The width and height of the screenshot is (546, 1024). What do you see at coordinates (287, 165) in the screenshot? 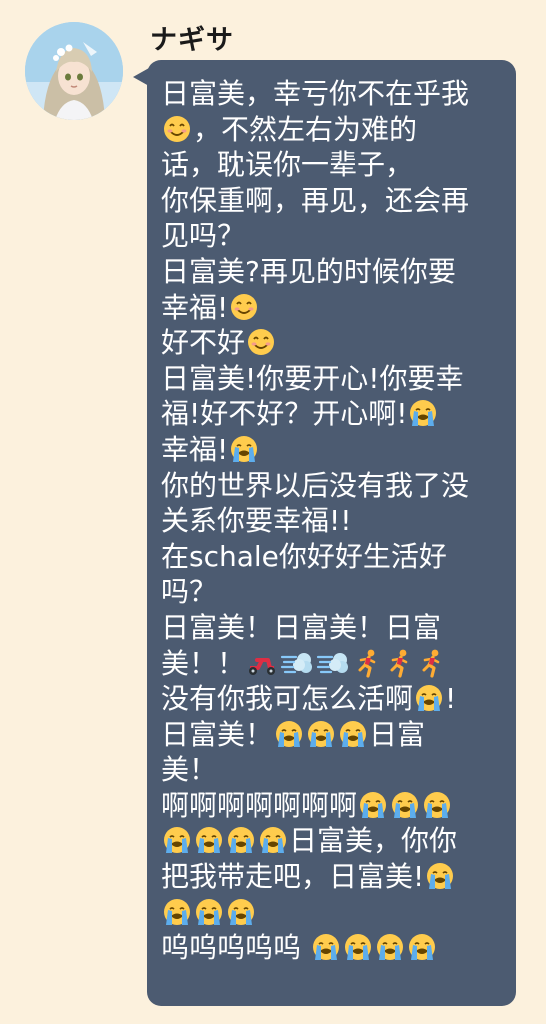
I see `message-text: 话，耽误你一辈子，` at bounding box center [287, 165].